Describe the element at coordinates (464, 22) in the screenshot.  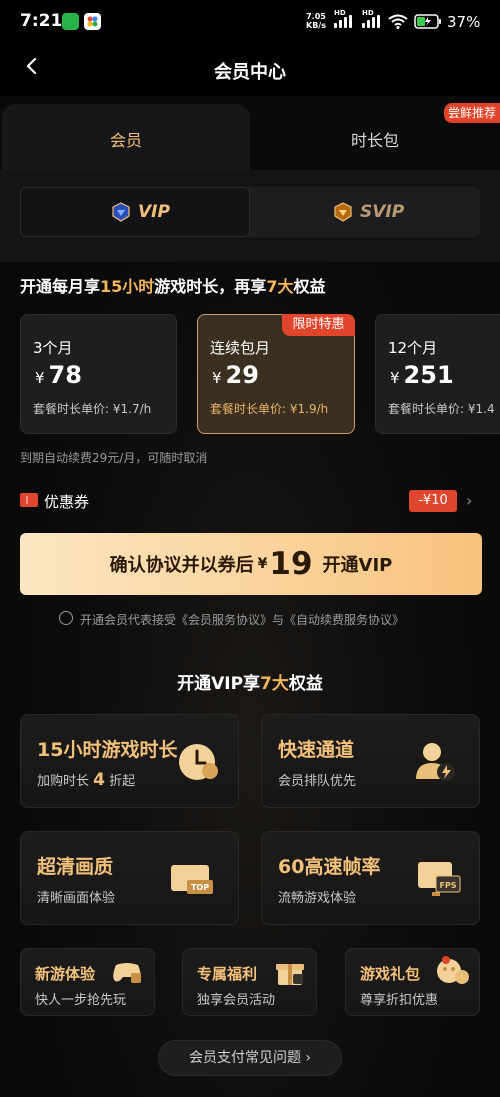
I see `battery-percent: 37%` at that location.